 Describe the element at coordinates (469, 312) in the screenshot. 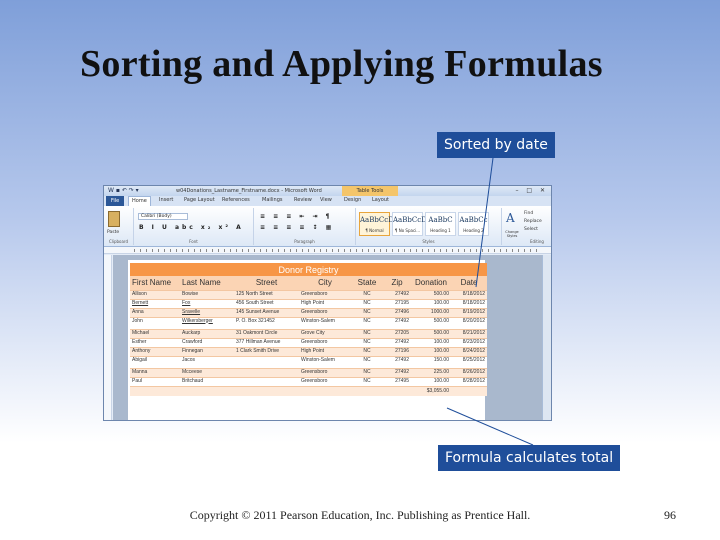

I see `table-cell: 8/19/2012` at that location.